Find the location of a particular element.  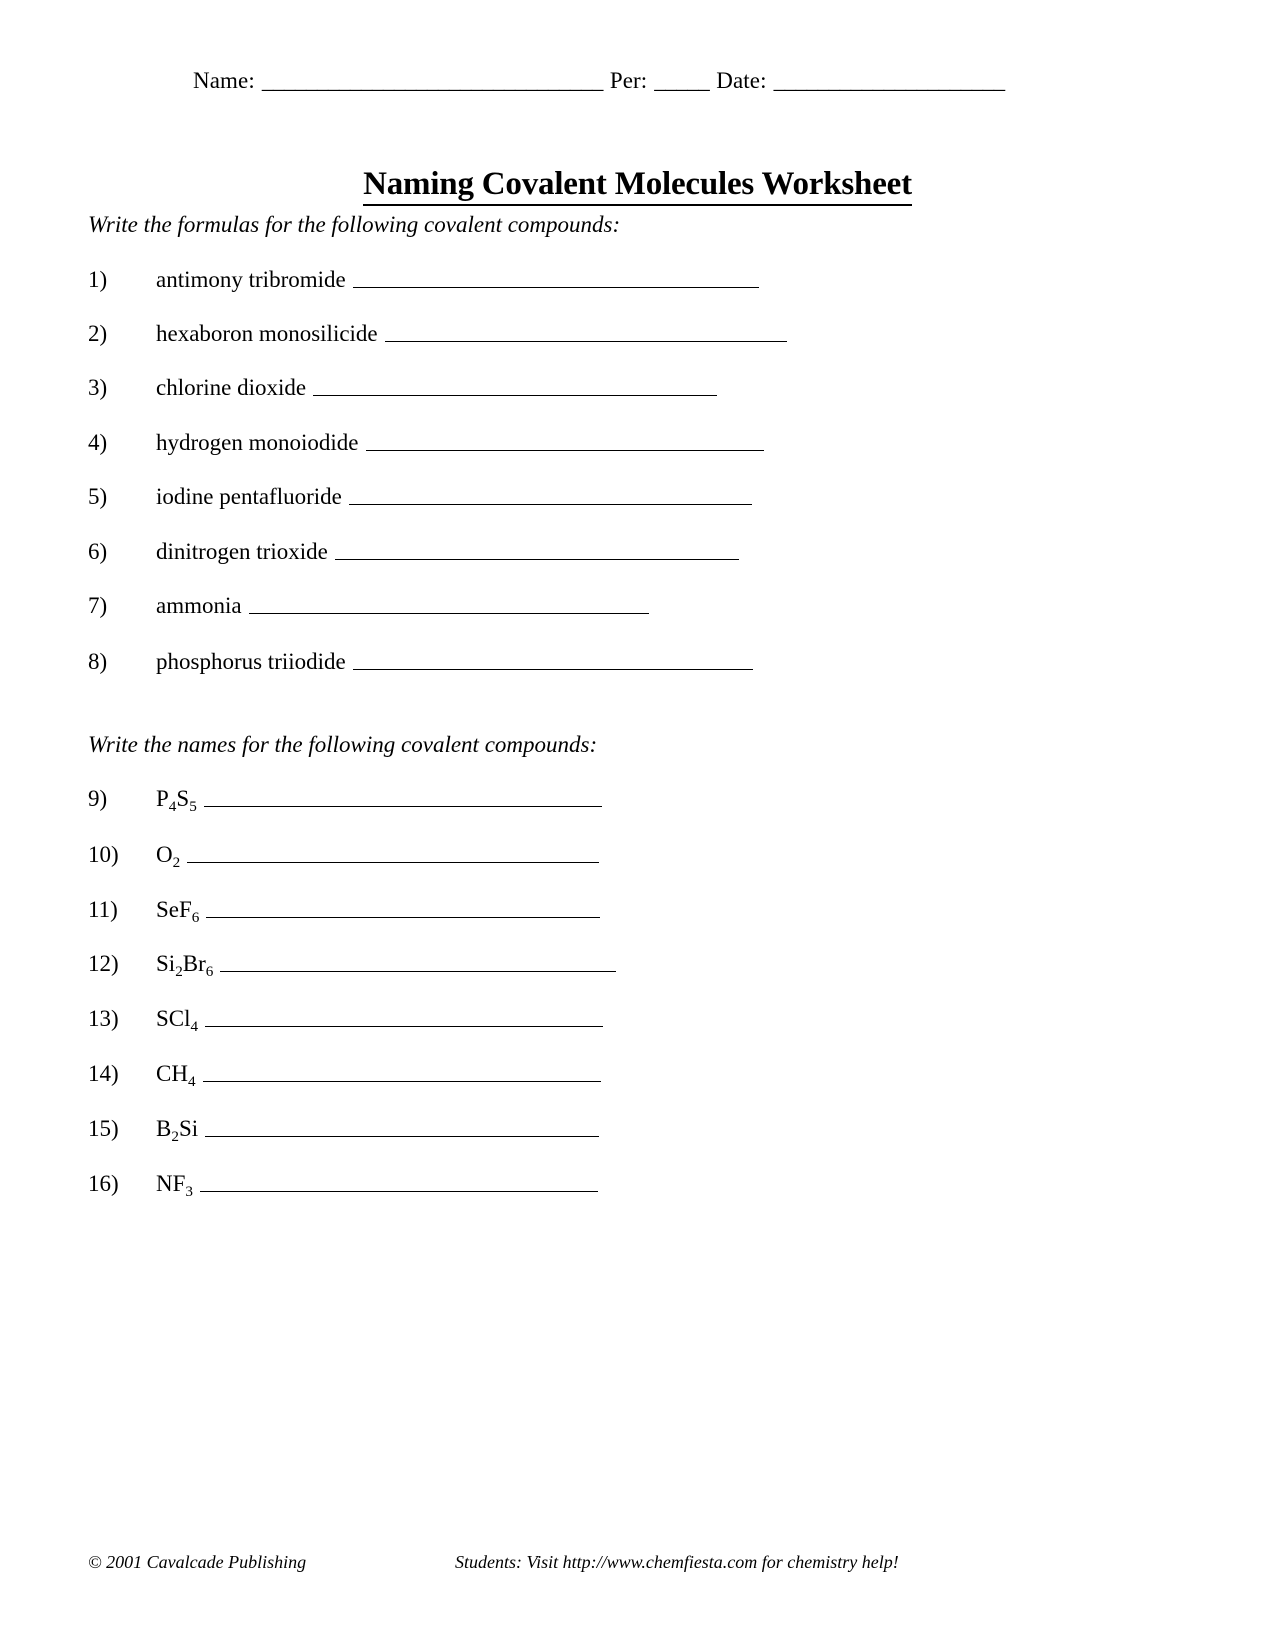

question-row: 13) SCl4 is located at coordinates (346, 1020).